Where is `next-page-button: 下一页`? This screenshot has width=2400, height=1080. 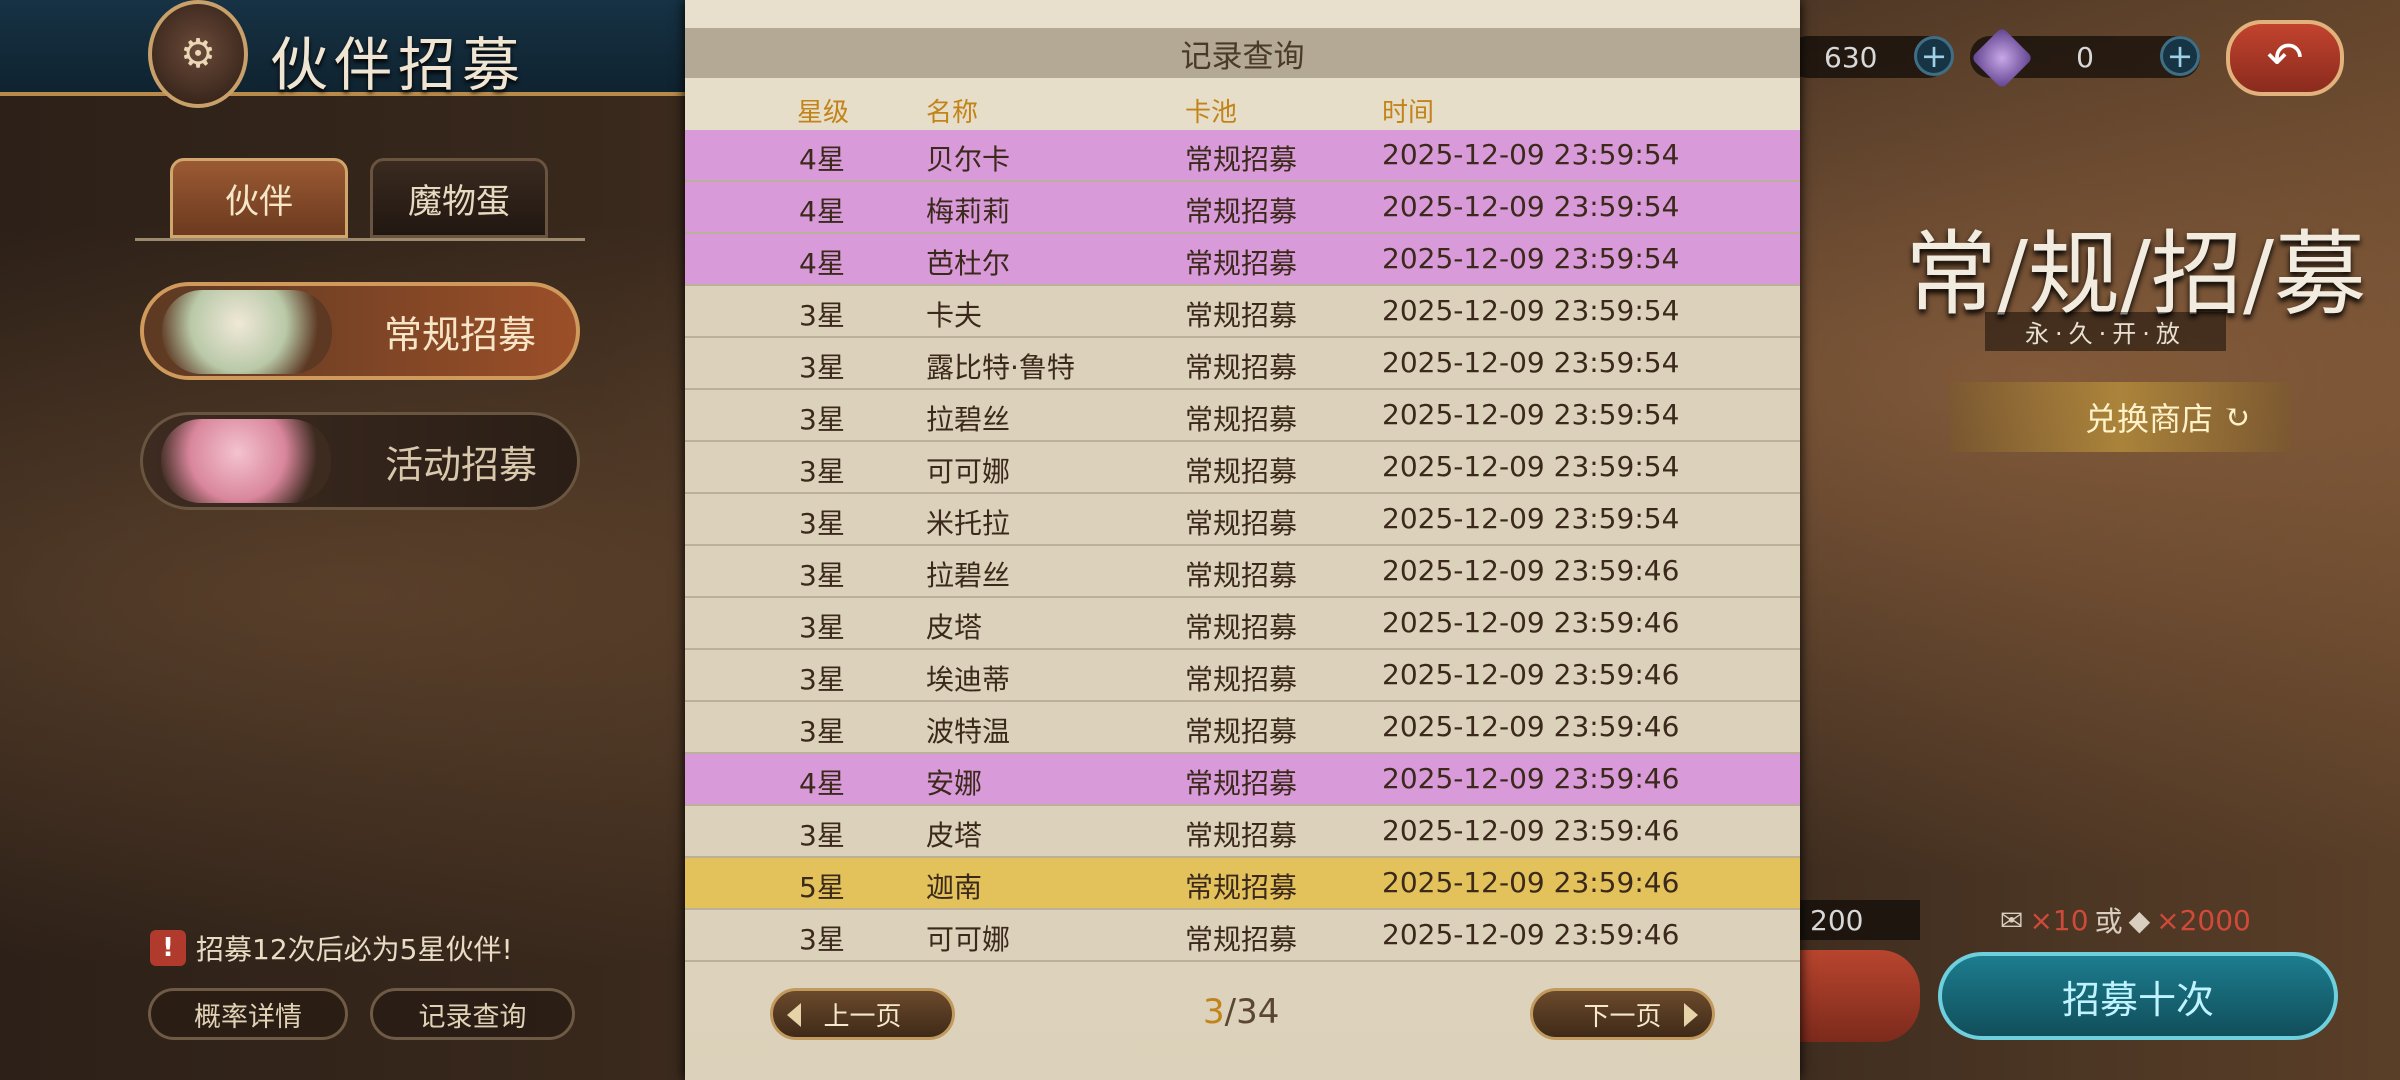
next-page-button: 下一页 is located at coordinates (1622, 1014).